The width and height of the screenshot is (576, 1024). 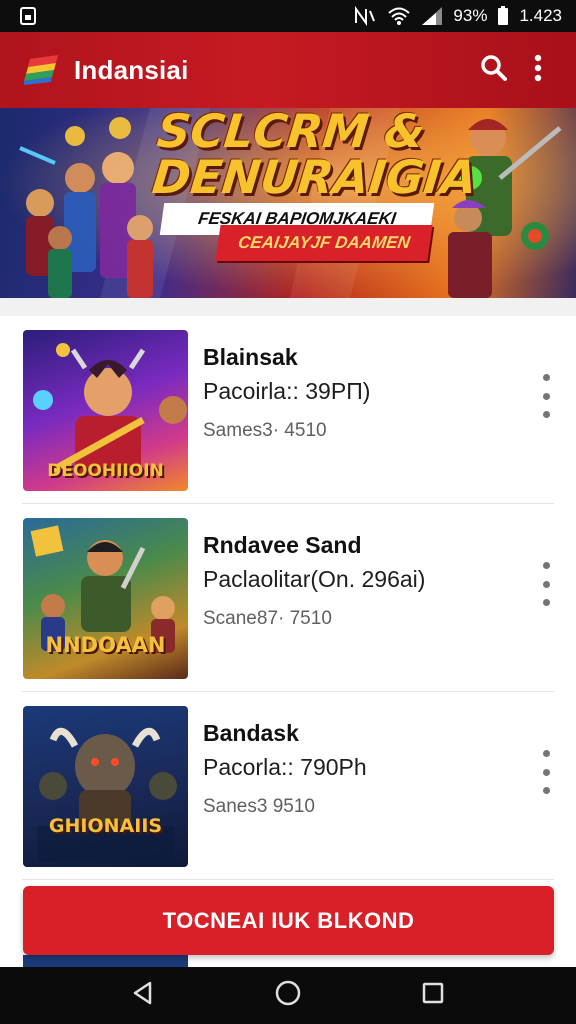 What do you see at coordinates (432, 16) in the screenshot?
I see `signal-icon` at bounding box center [432, 16].